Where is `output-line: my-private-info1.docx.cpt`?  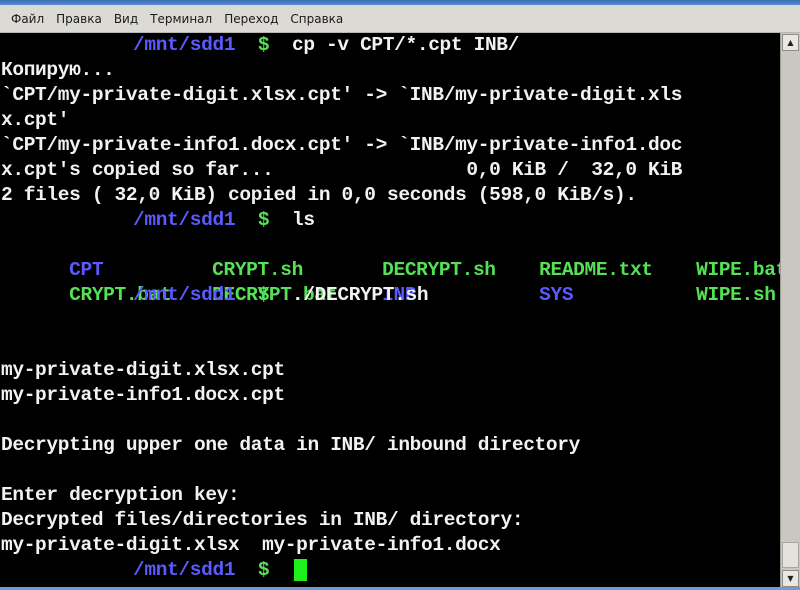
output-line: my-private-info1.docx.cpt is located at coordinates (143, 395).